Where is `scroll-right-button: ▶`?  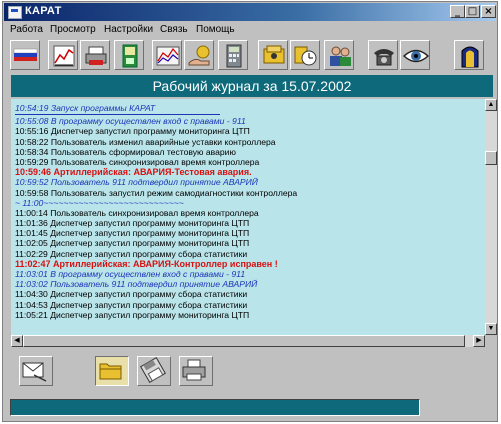 scroll-right-button: ▶ is located at coordinates (479, 341).